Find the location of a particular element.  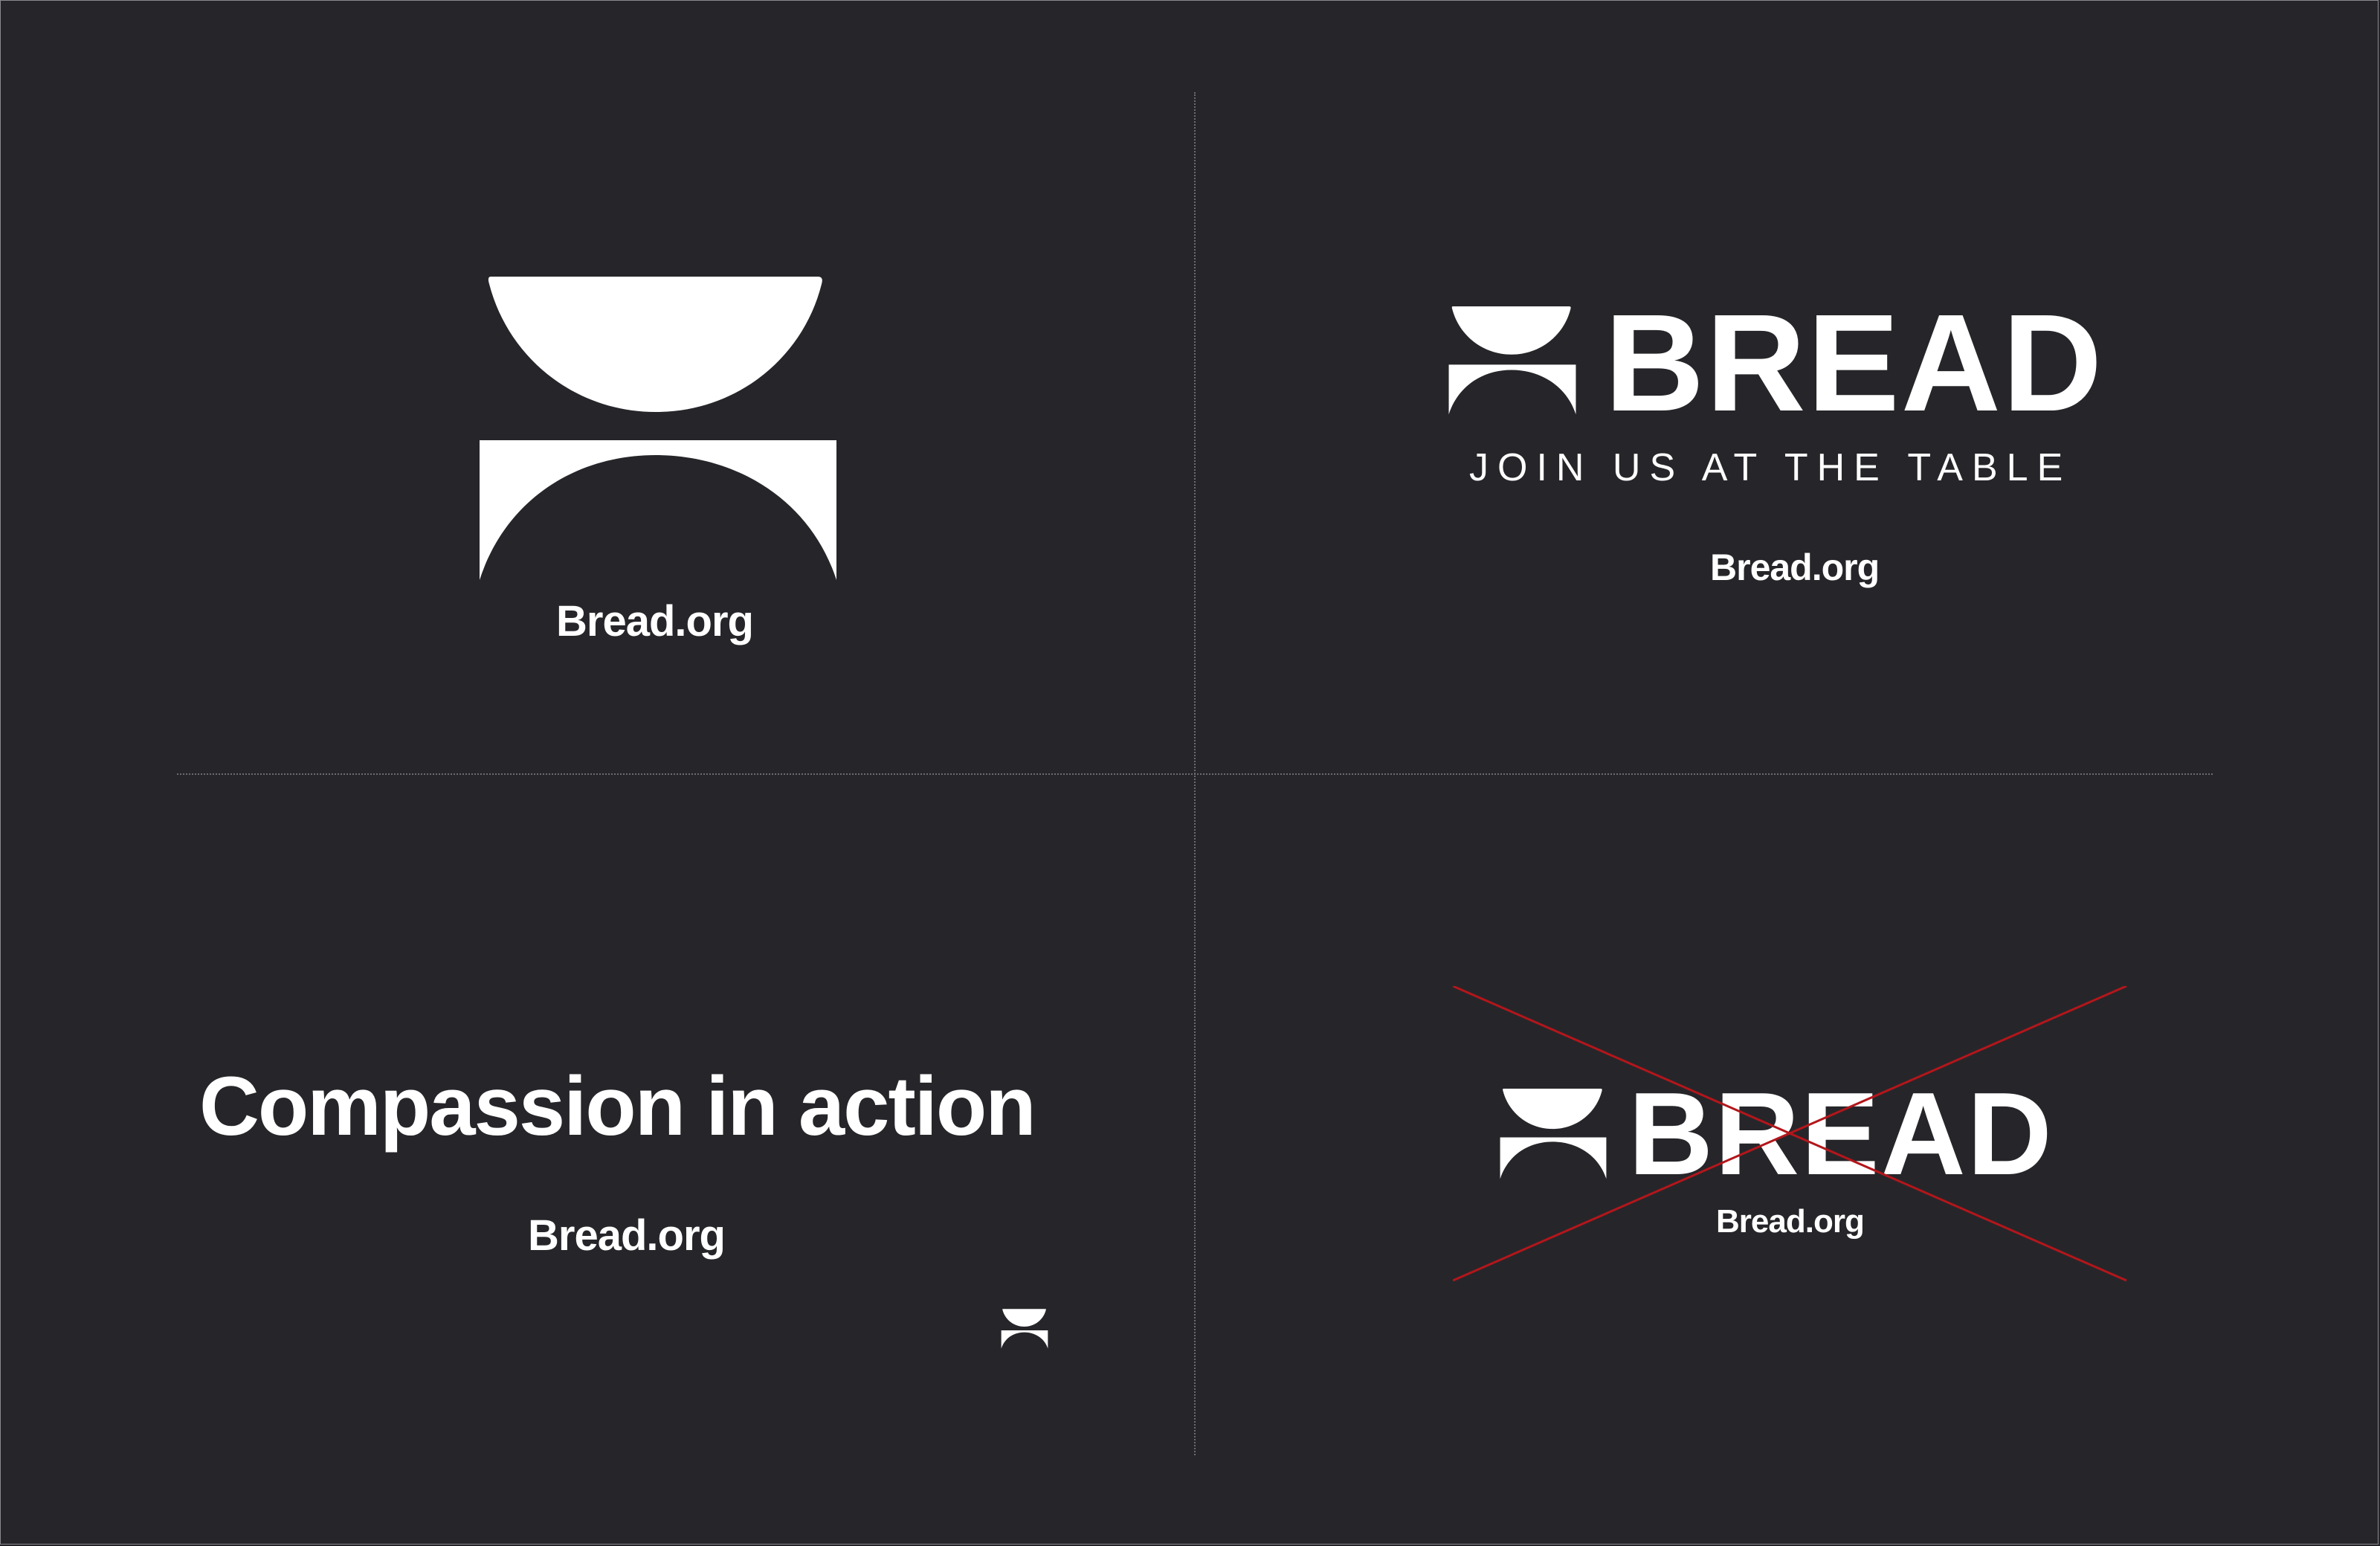

horizontal-divider is located at coordinates (1195, 774).